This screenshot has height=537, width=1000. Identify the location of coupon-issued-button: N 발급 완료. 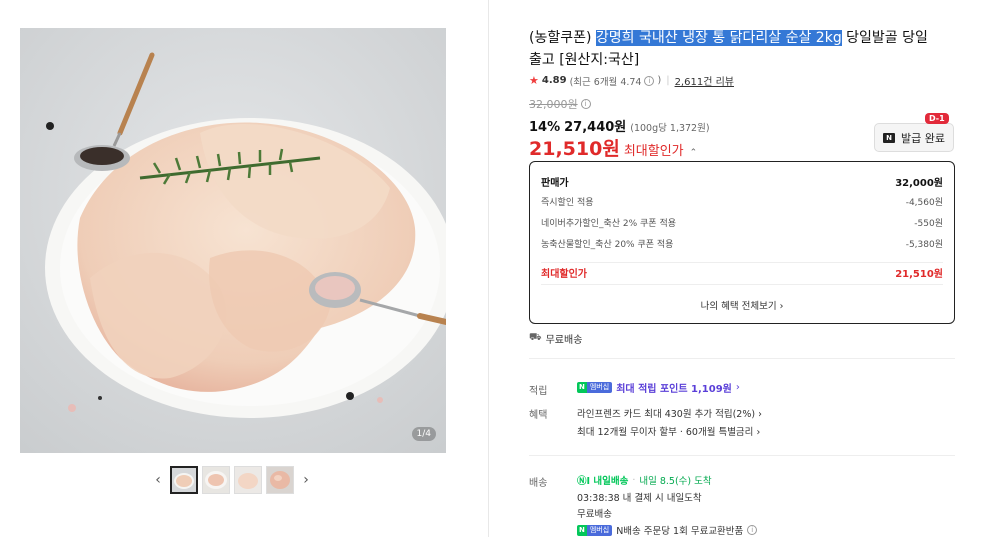
(914, 137).